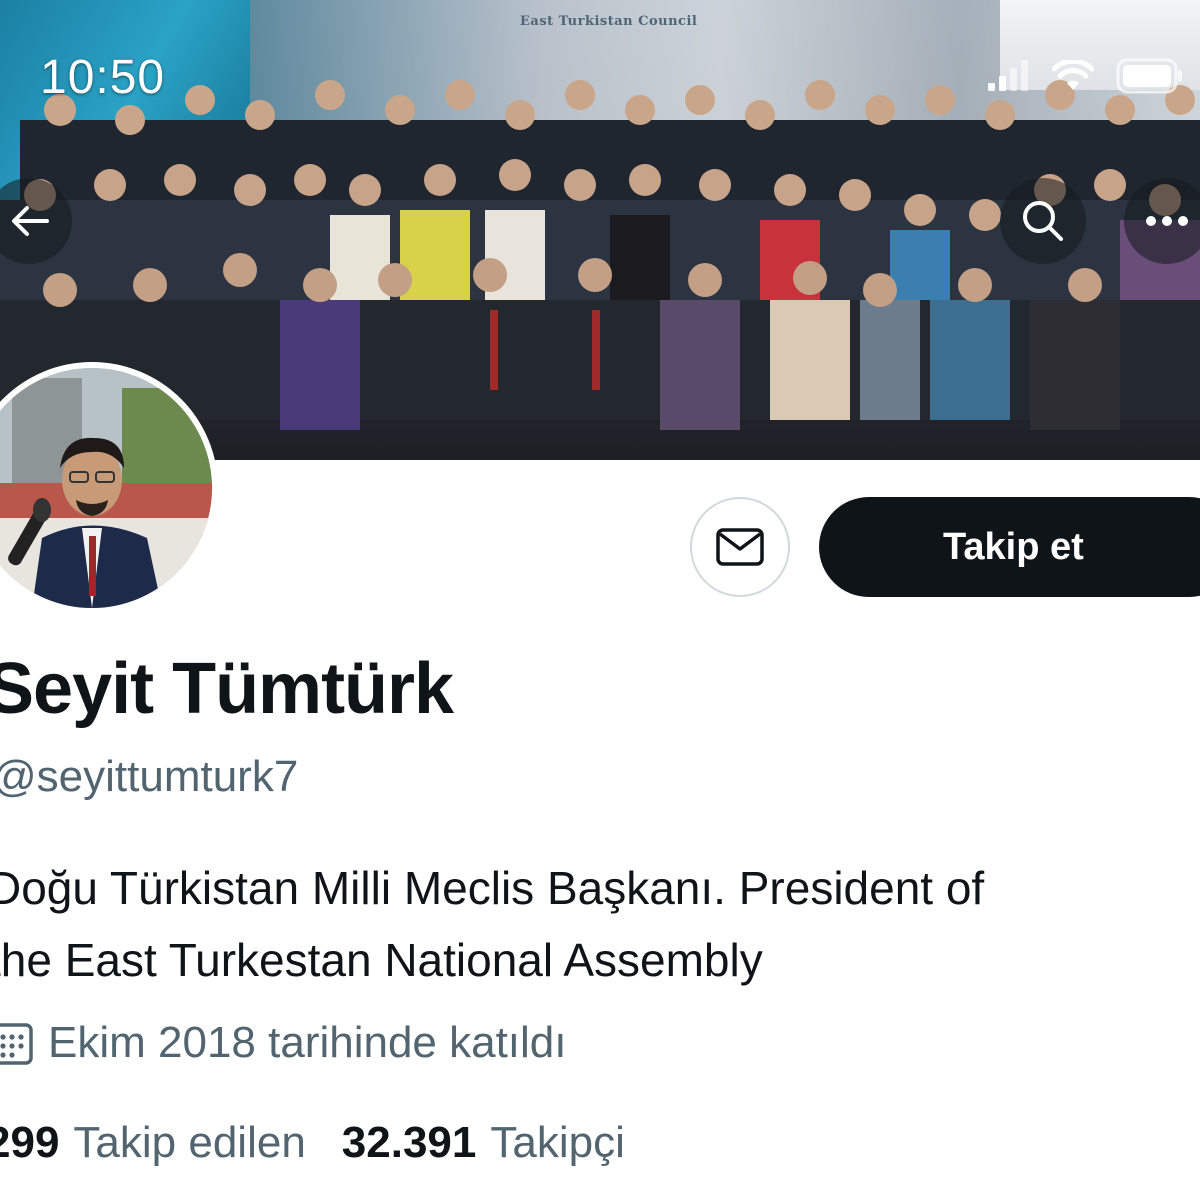  What do you see at coordinates (1009, 547) in the screenshot?
I see `follow-button: Takip et` at bounding box center [1009, 547].